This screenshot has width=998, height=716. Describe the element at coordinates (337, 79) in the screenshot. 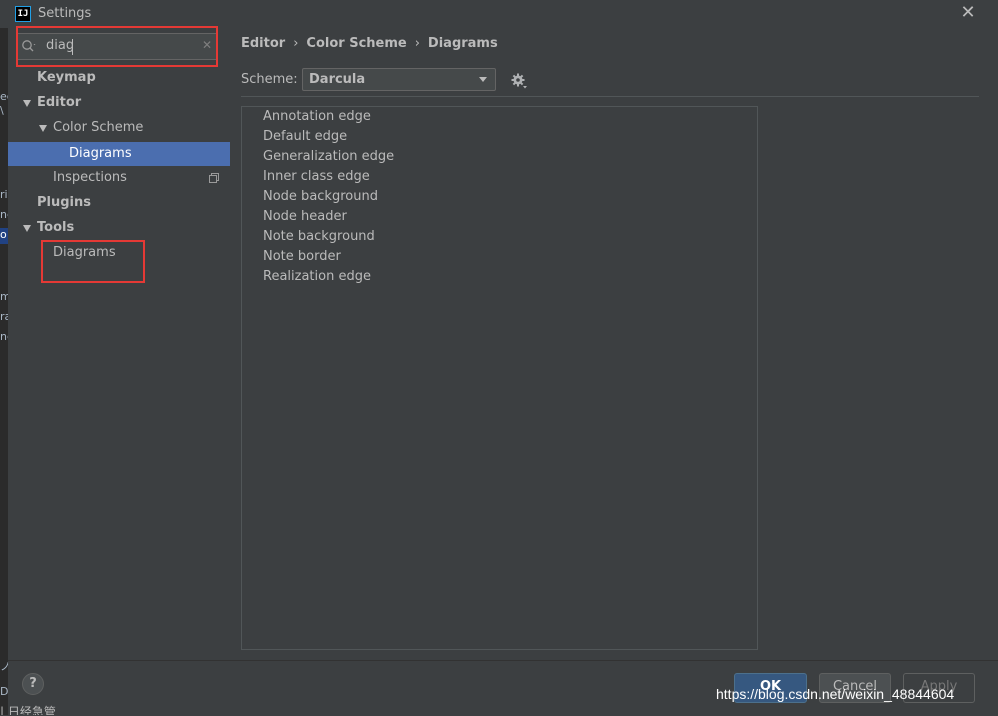

I see `scheme-dropdown-value: Darcula` at that location.